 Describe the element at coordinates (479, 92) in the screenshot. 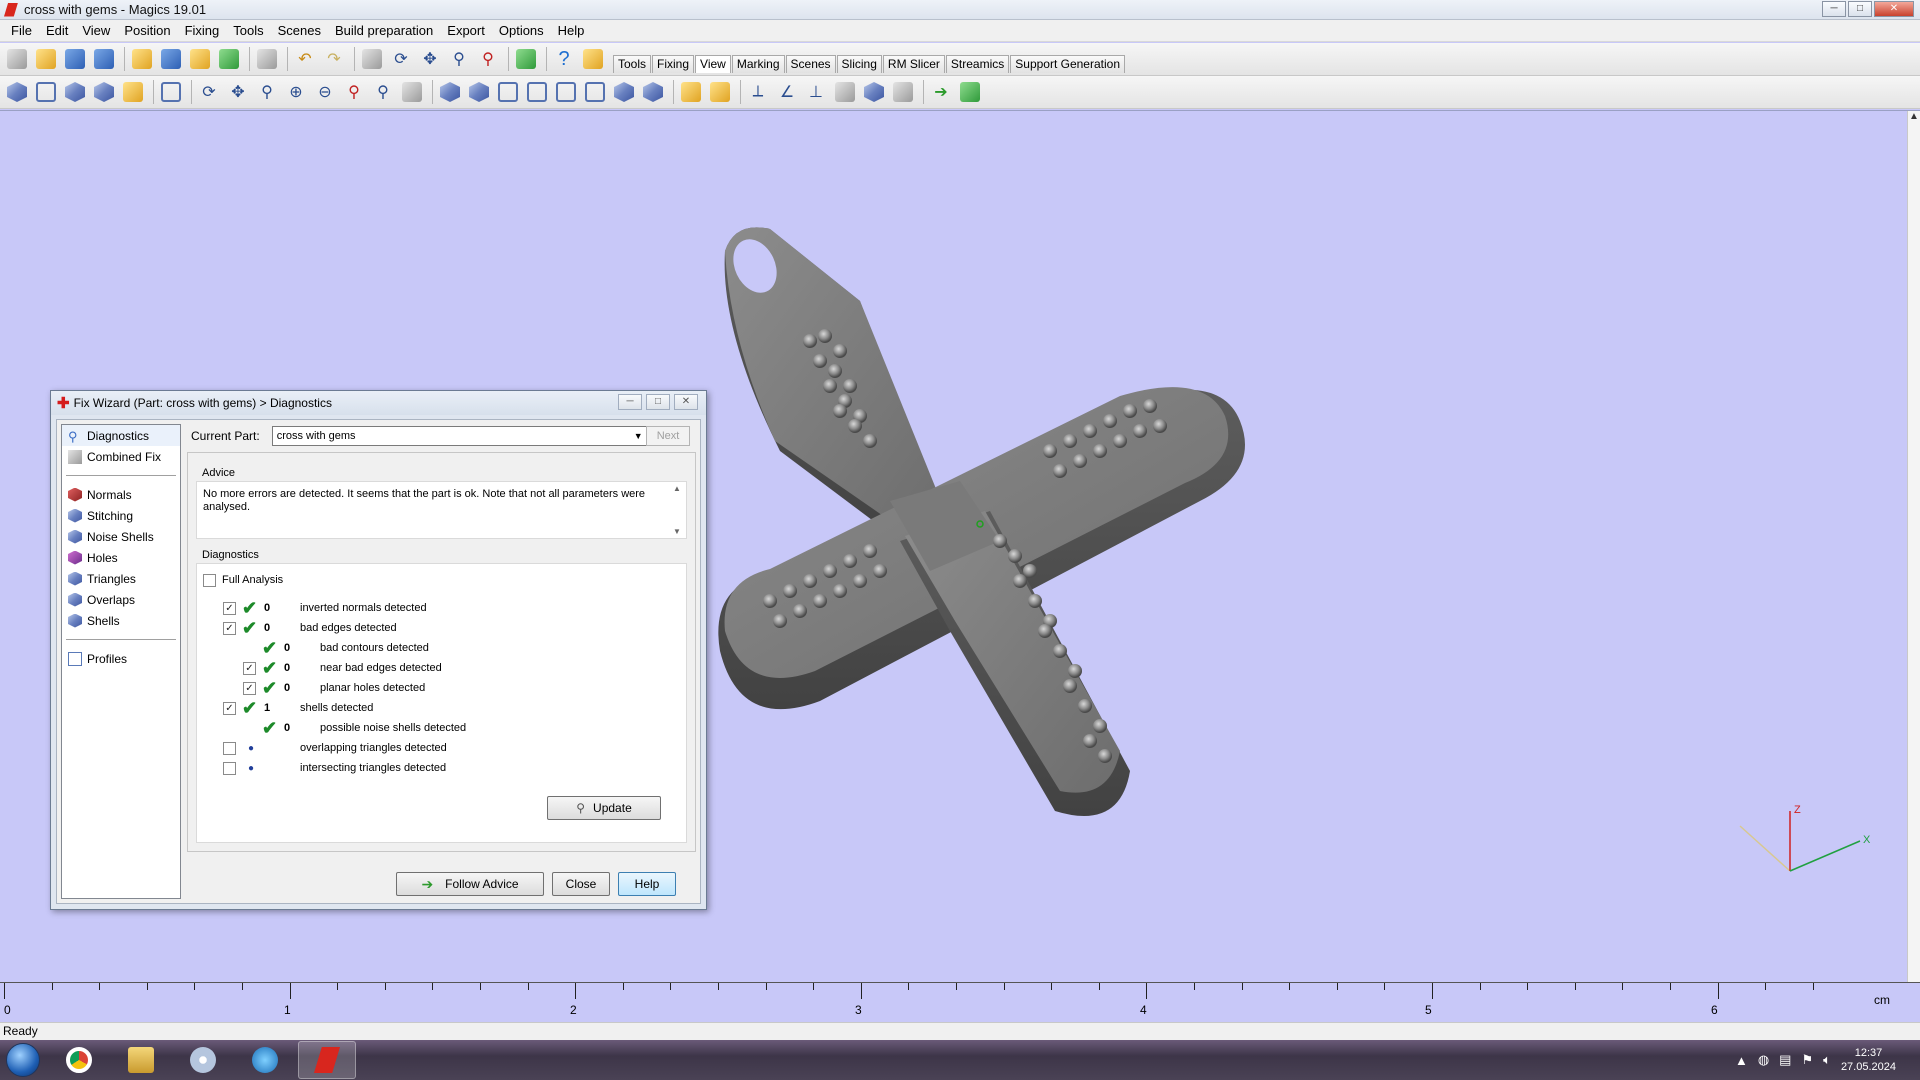

I see `view-bottom-icon` at that location.